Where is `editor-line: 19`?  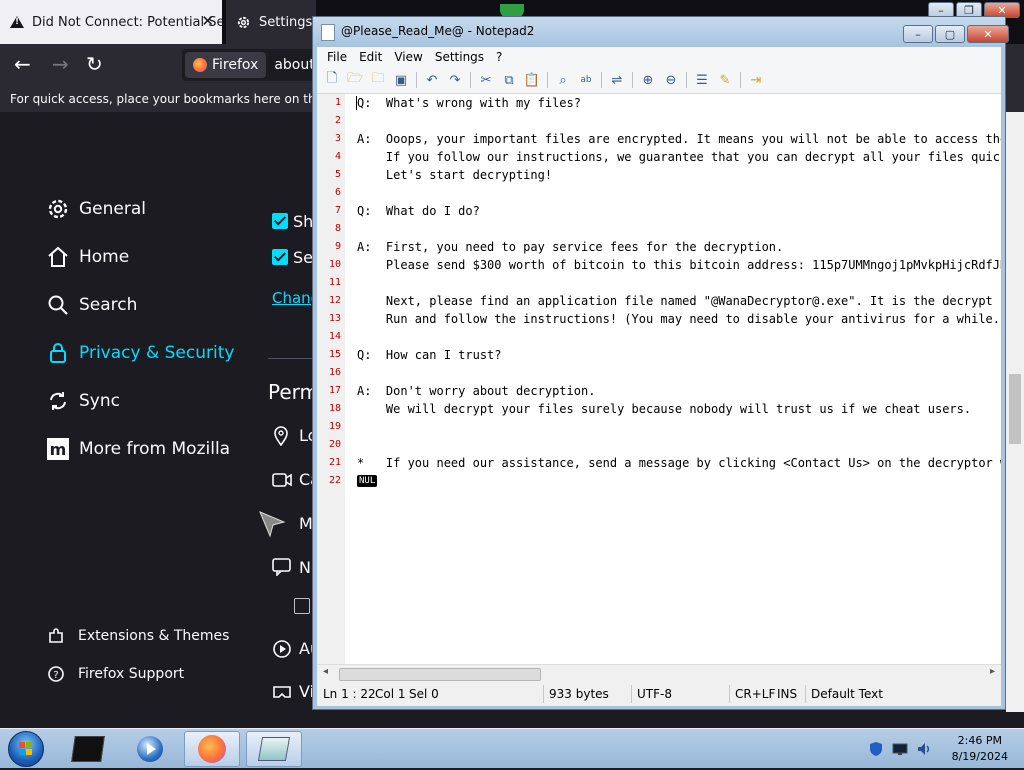
editor-line: 19 is located at coordinates (659, 427).